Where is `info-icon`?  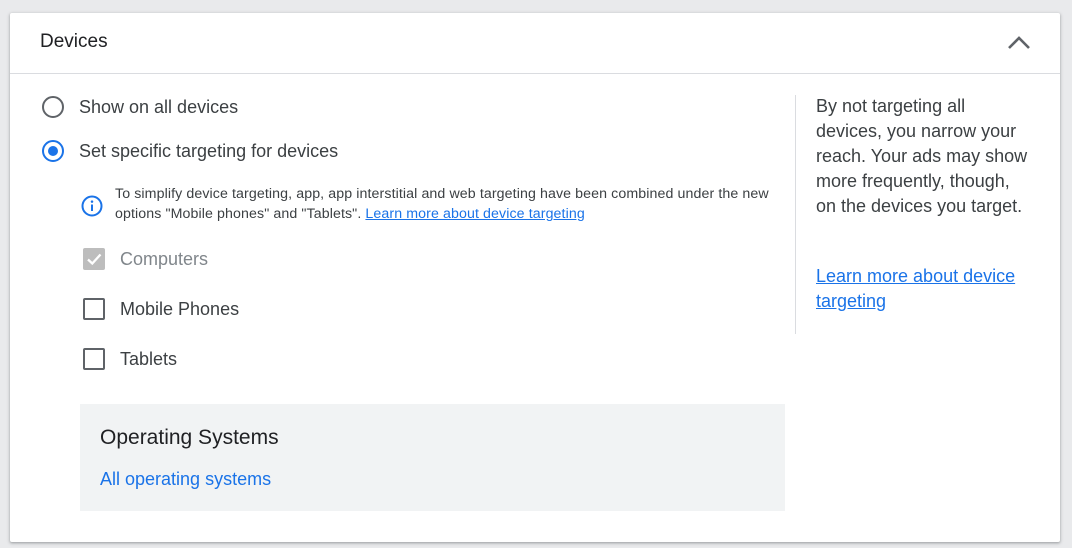 info-icon is located at coordinates (92, 206).